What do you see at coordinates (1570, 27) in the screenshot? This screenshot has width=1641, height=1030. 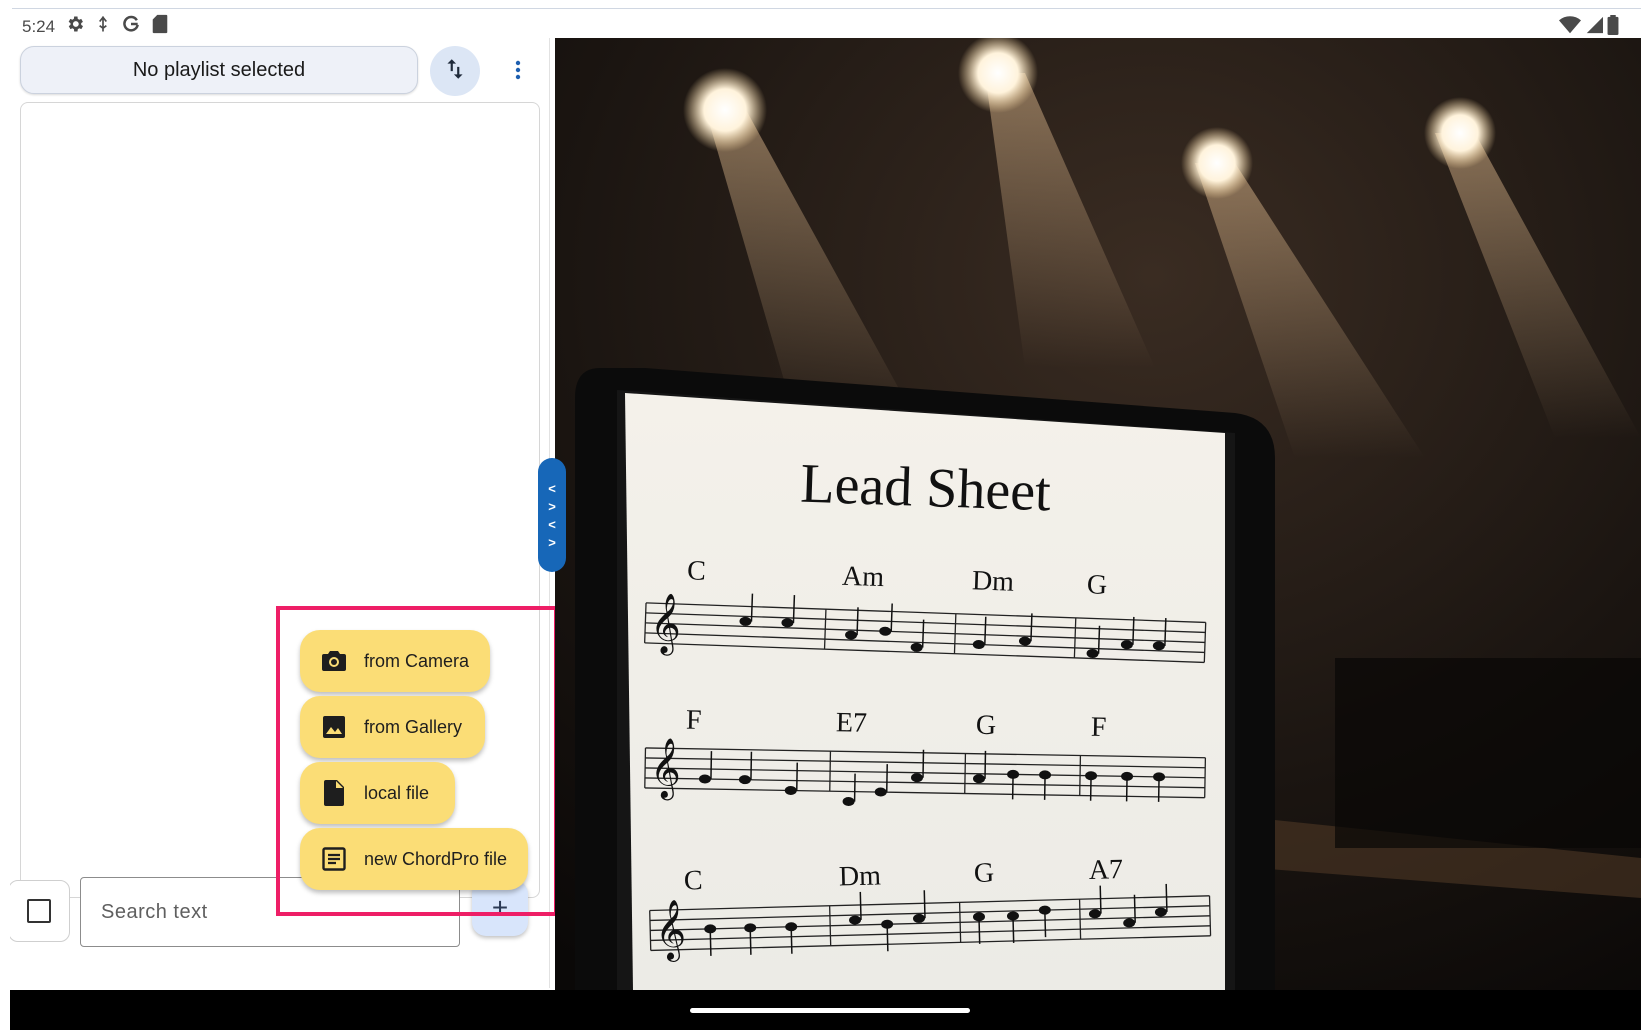 I see `wifi-icon` at bounding box center [1570, 27].